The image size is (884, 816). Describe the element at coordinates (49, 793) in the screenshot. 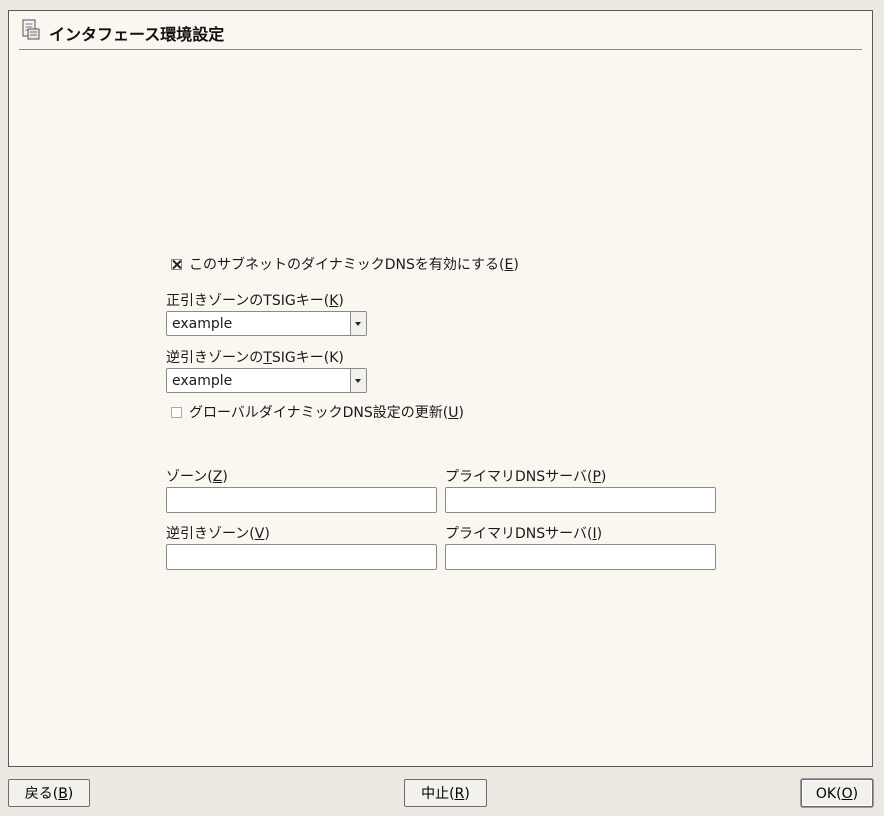

I see `back-button: 戻る(B)` at that location.